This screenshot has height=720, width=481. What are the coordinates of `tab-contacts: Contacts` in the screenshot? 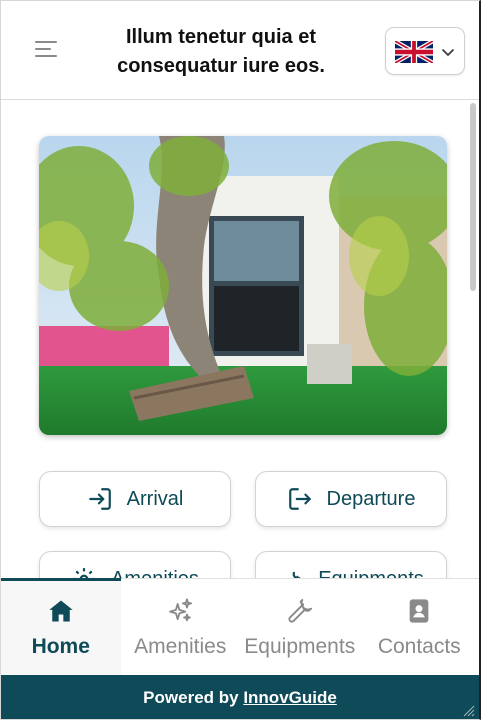 It's located at (420, 627).